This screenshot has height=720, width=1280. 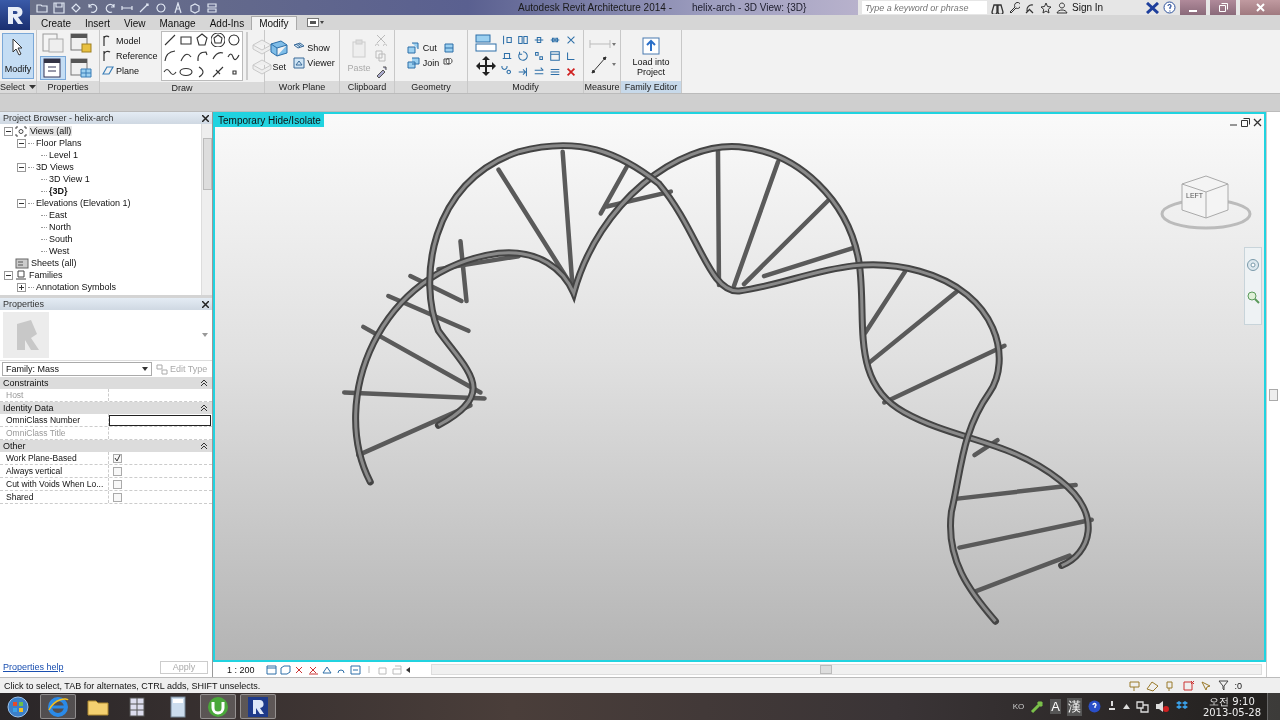 I want to click on geometry-button: Cut, so click(x=429, y=48).